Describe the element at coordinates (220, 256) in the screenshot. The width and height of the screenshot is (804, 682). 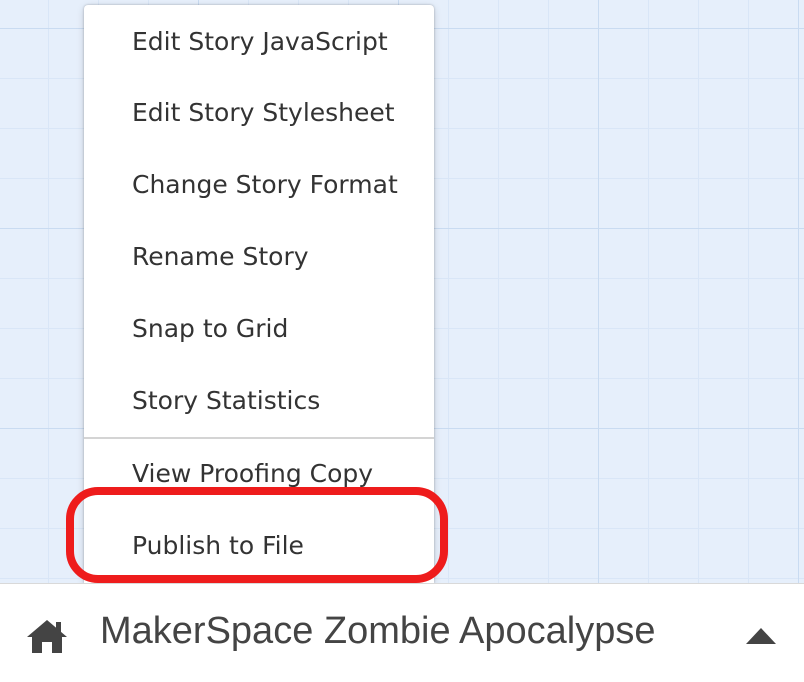
I see `menu-item-label: Rename Story` at that location.